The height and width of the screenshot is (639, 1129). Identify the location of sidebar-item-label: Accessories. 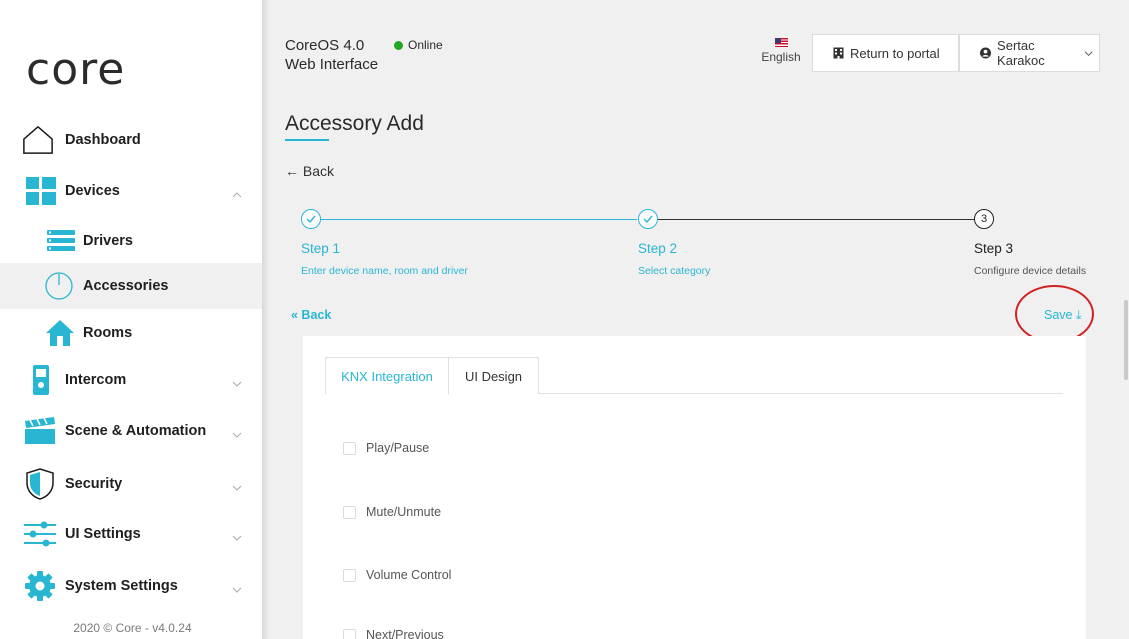
(126, 286).